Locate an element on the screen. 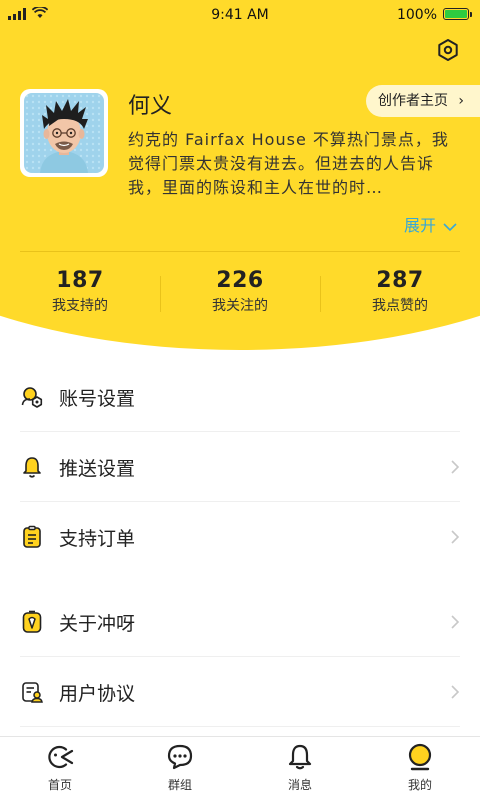 The width and height of the screenshot is (480, 801). account-settings-icon is located at coordinates (32, 397).